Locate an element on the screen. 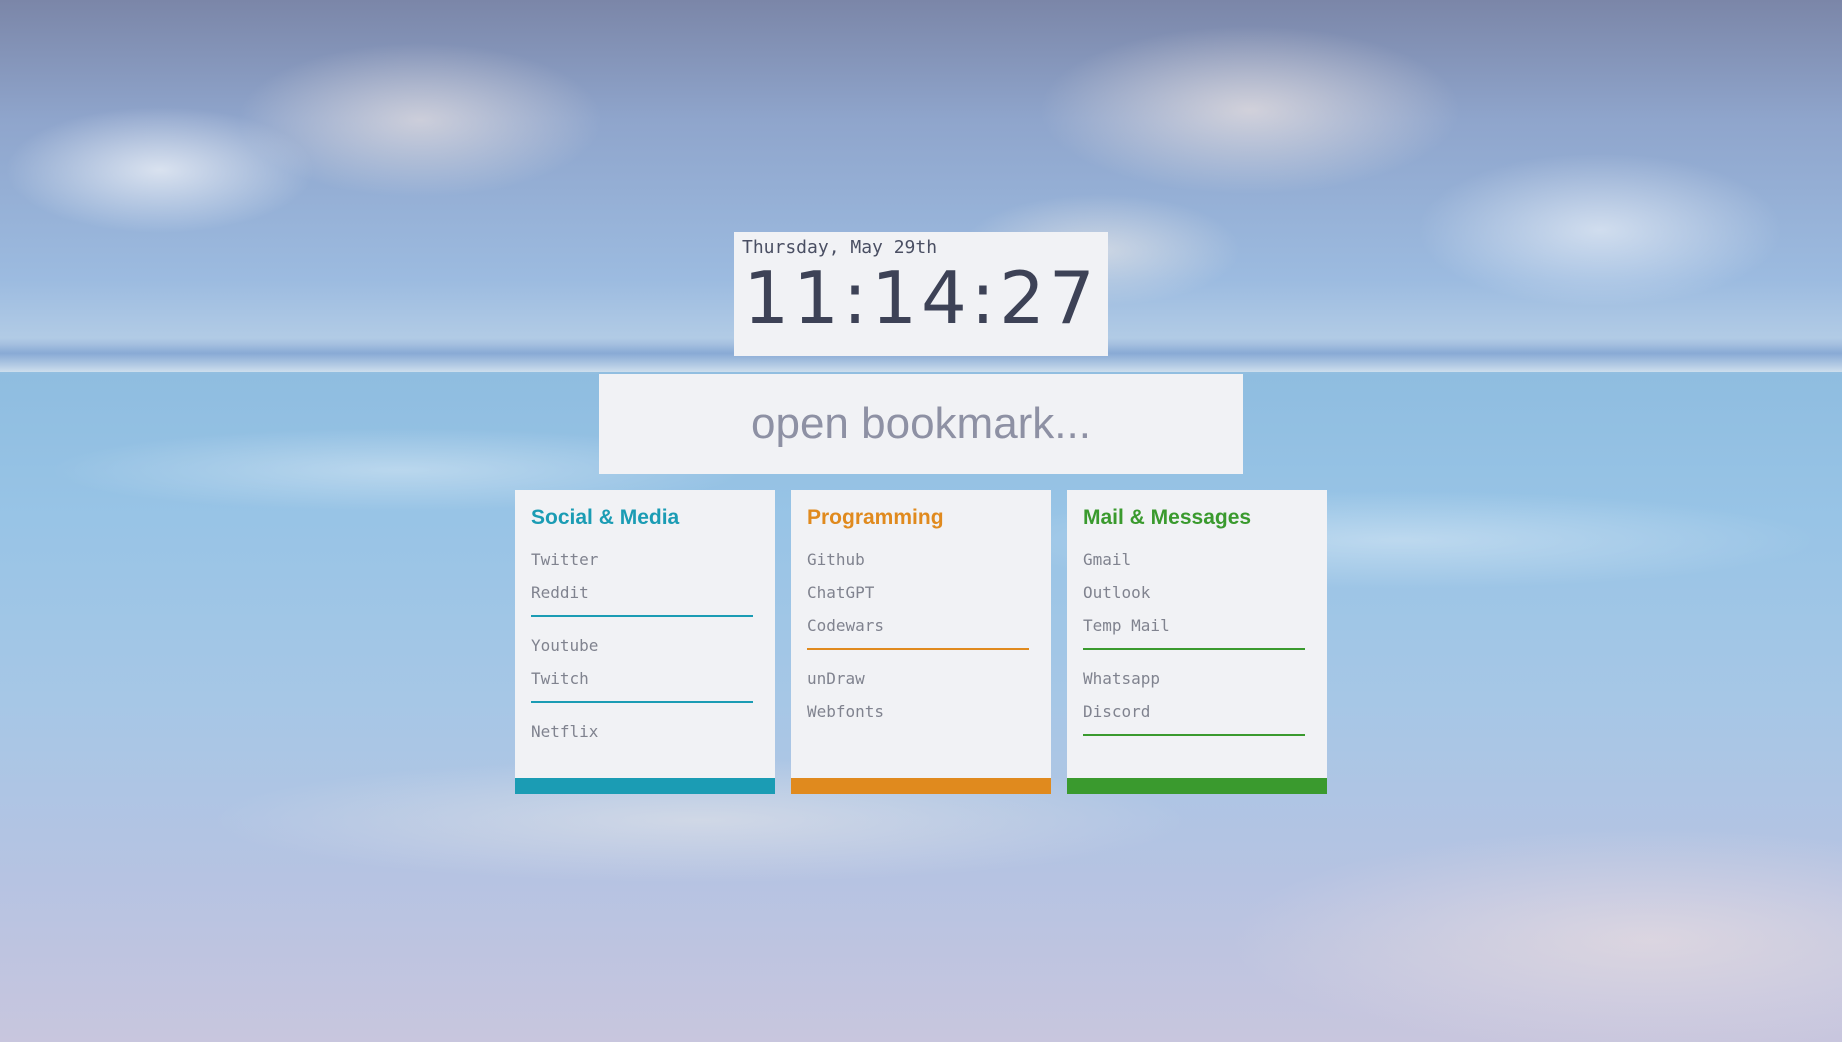 The image size is (1842, 1042). clock-time: 11:14:27 is located at coordinates (921, 298).